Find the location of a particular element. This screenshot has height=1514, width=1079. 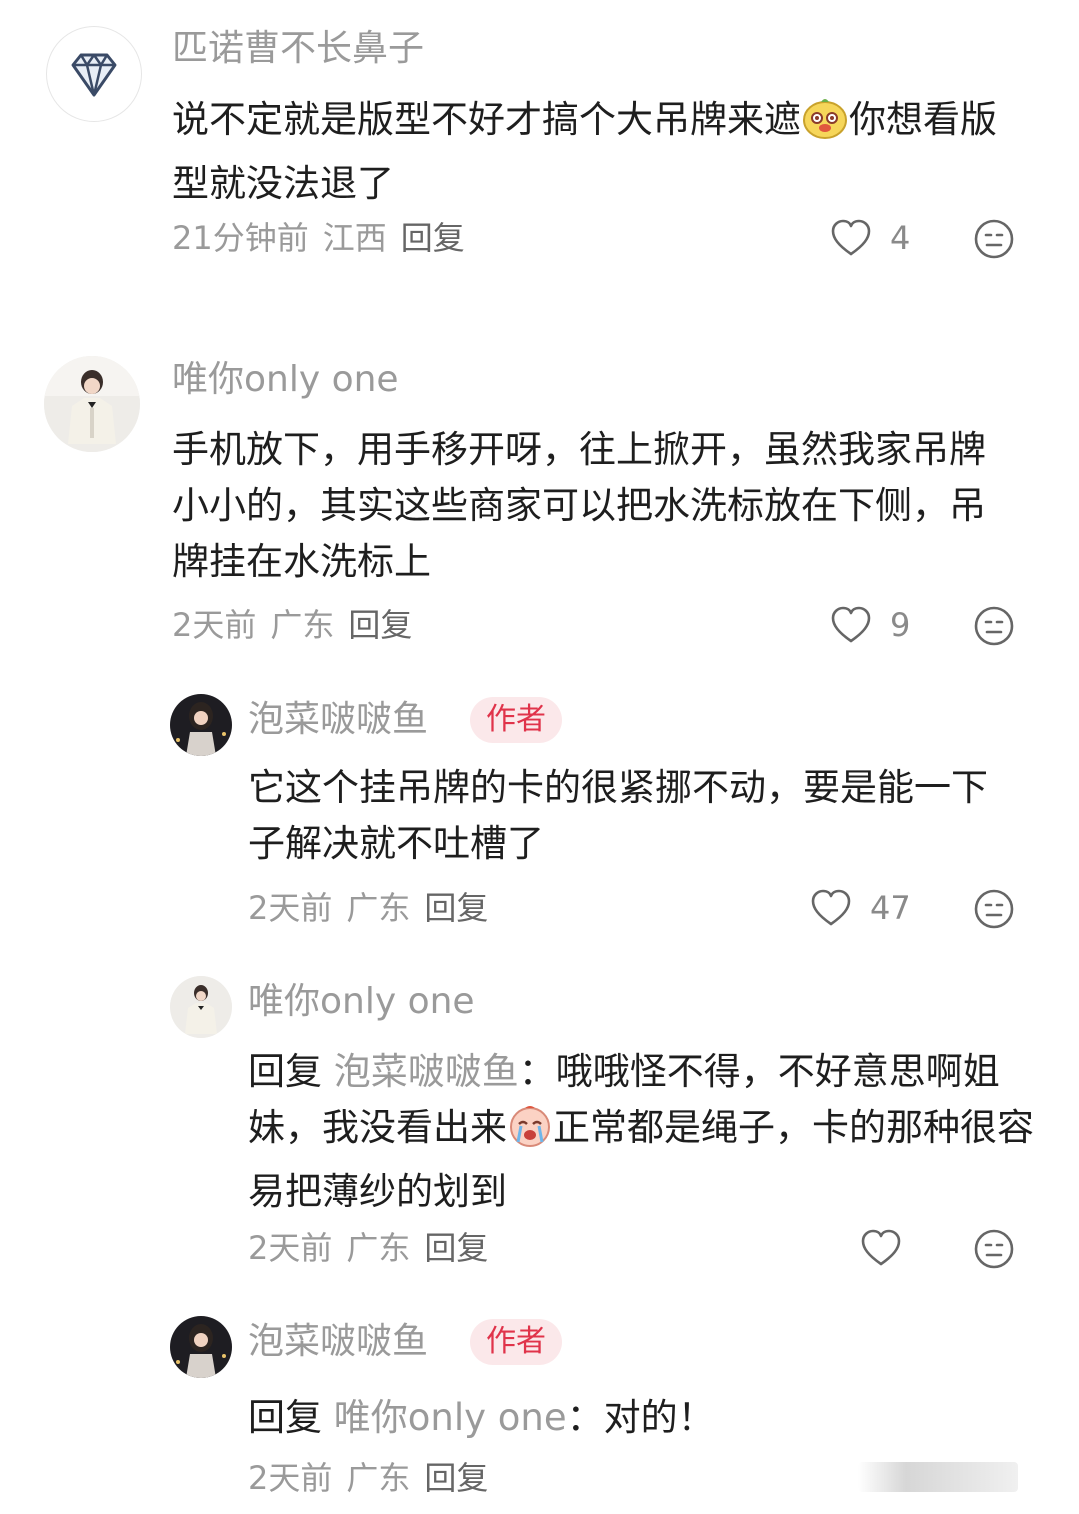

scroll-indicator is located at coordinates (938, 1477).